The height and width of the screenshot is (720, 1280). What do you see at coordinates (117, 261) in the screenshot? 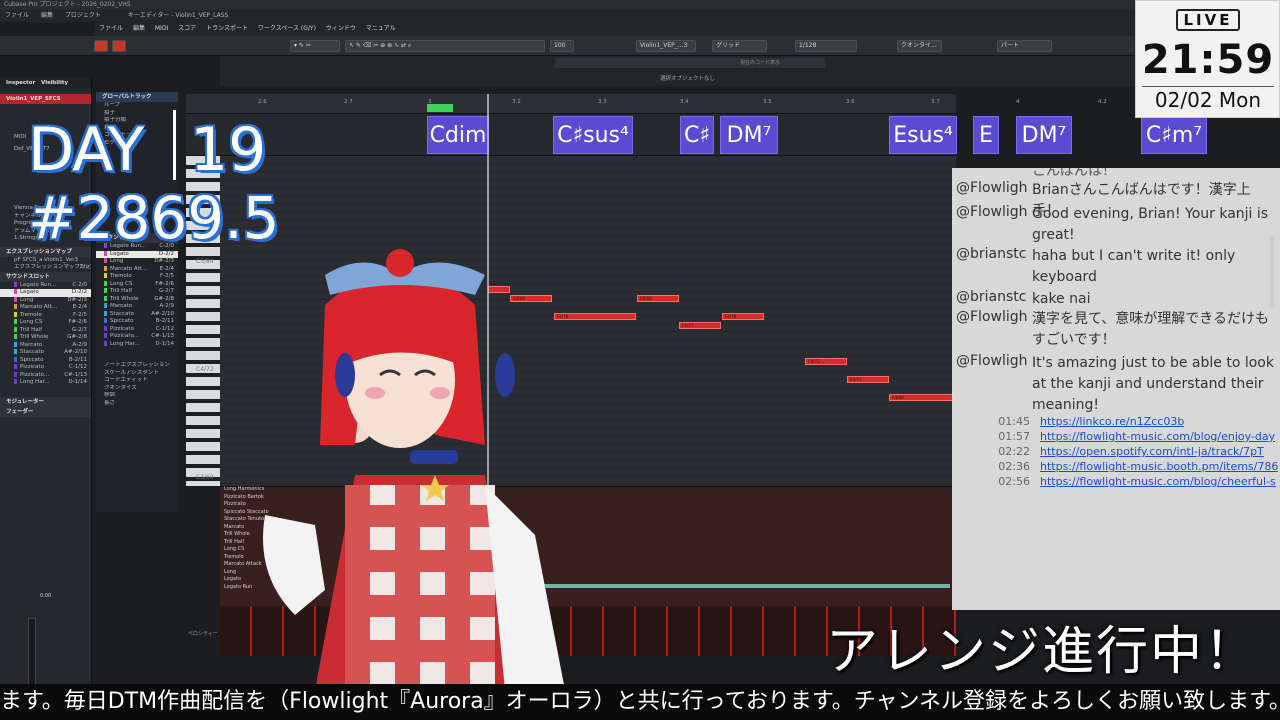
I see `slot-name: Long` at bounding box center [117, 261].